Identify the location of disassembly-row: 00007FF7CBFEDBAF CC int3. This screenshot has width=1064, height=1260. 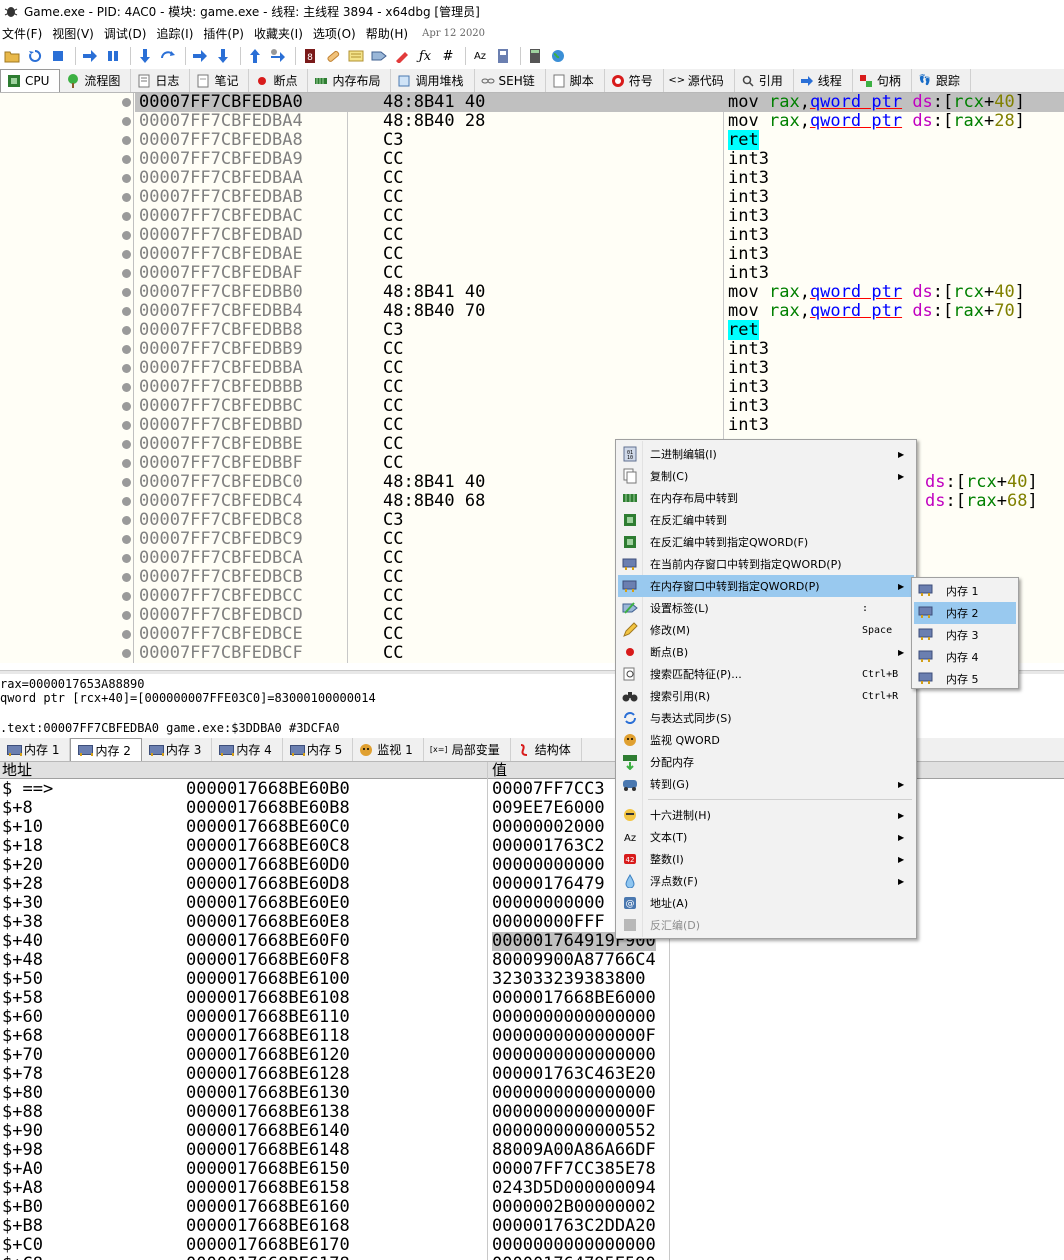
(599, 273).